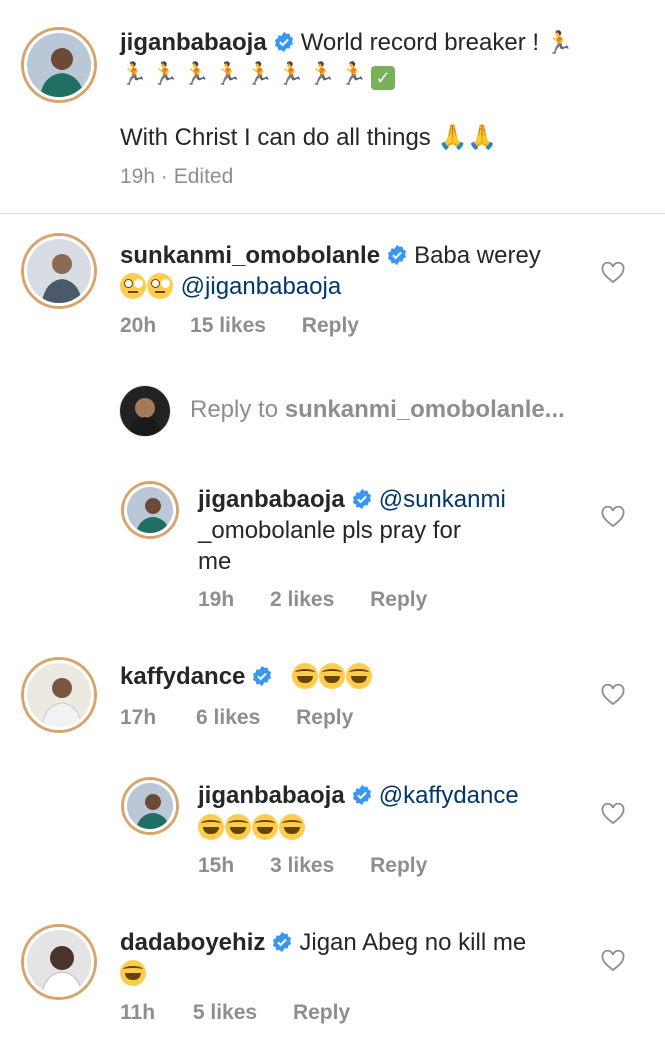 The width and height of the screenshot is (665, 1046). What do you see at coordinates (302, 865) in the screenshot?
I see `likes-count: 3 likes` at bounding box center [302, 865].